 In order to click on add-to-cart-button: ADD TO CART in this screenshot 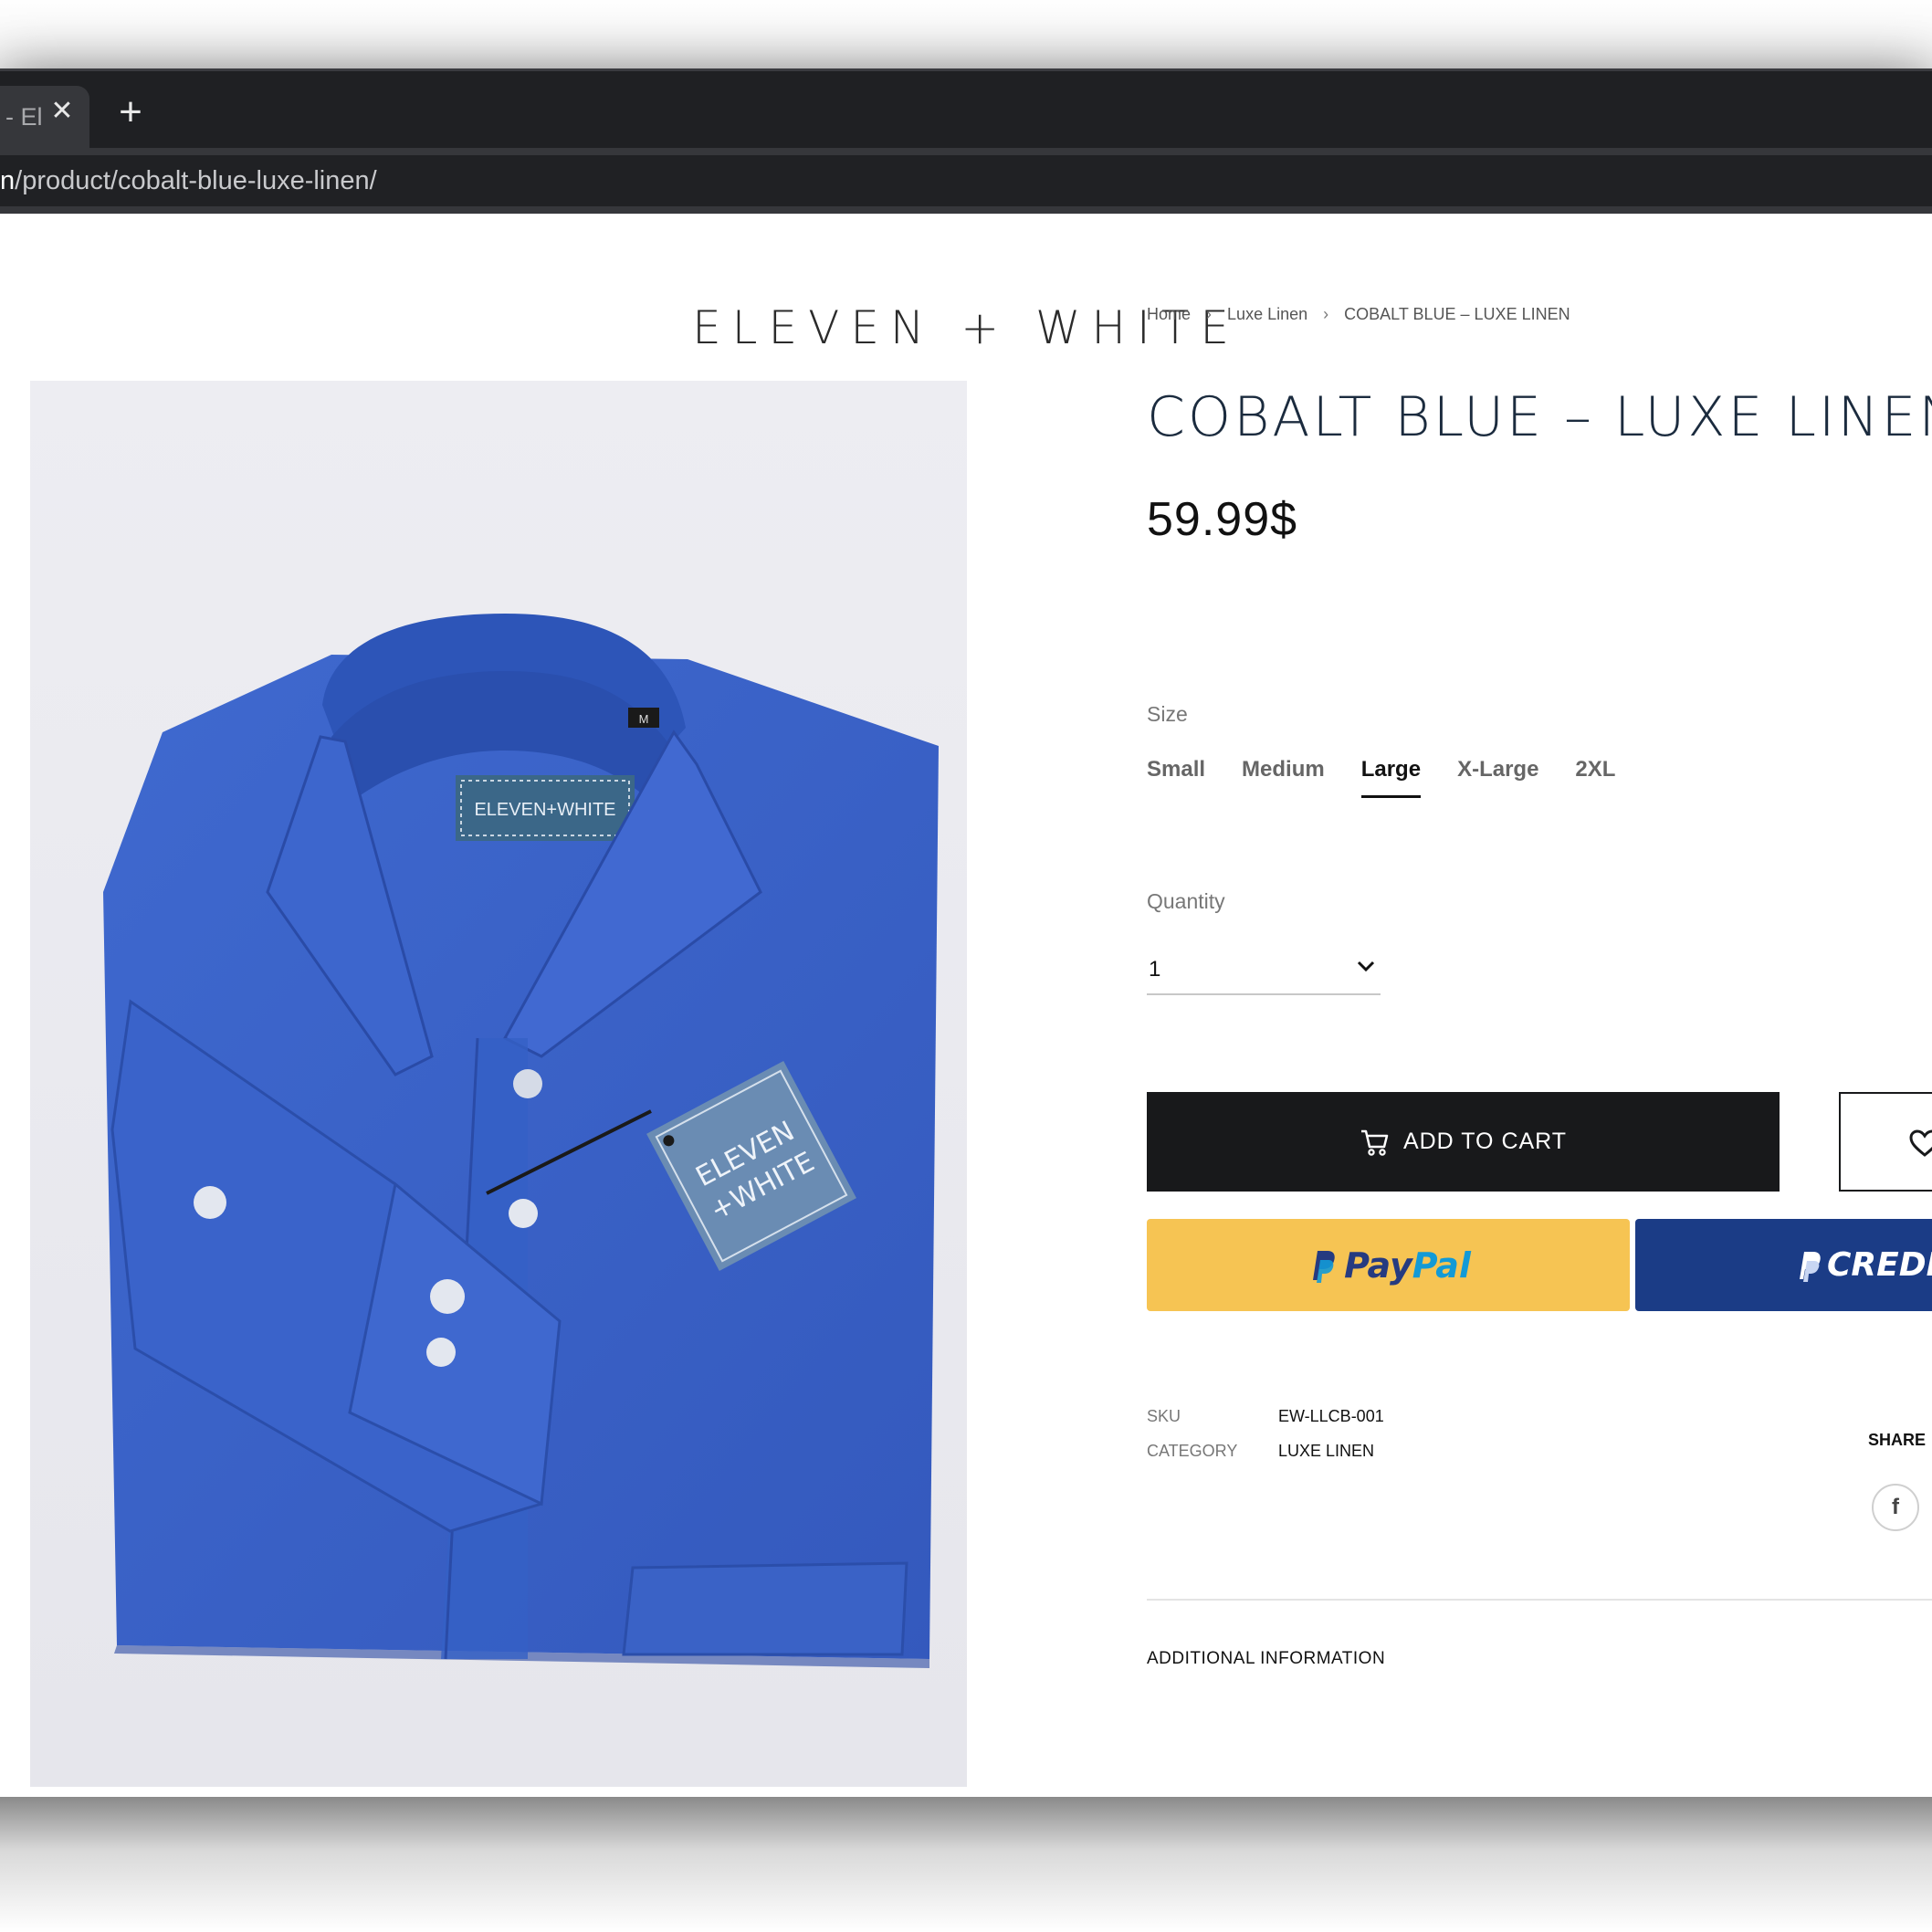, I will do `click(1463, 1142)`.